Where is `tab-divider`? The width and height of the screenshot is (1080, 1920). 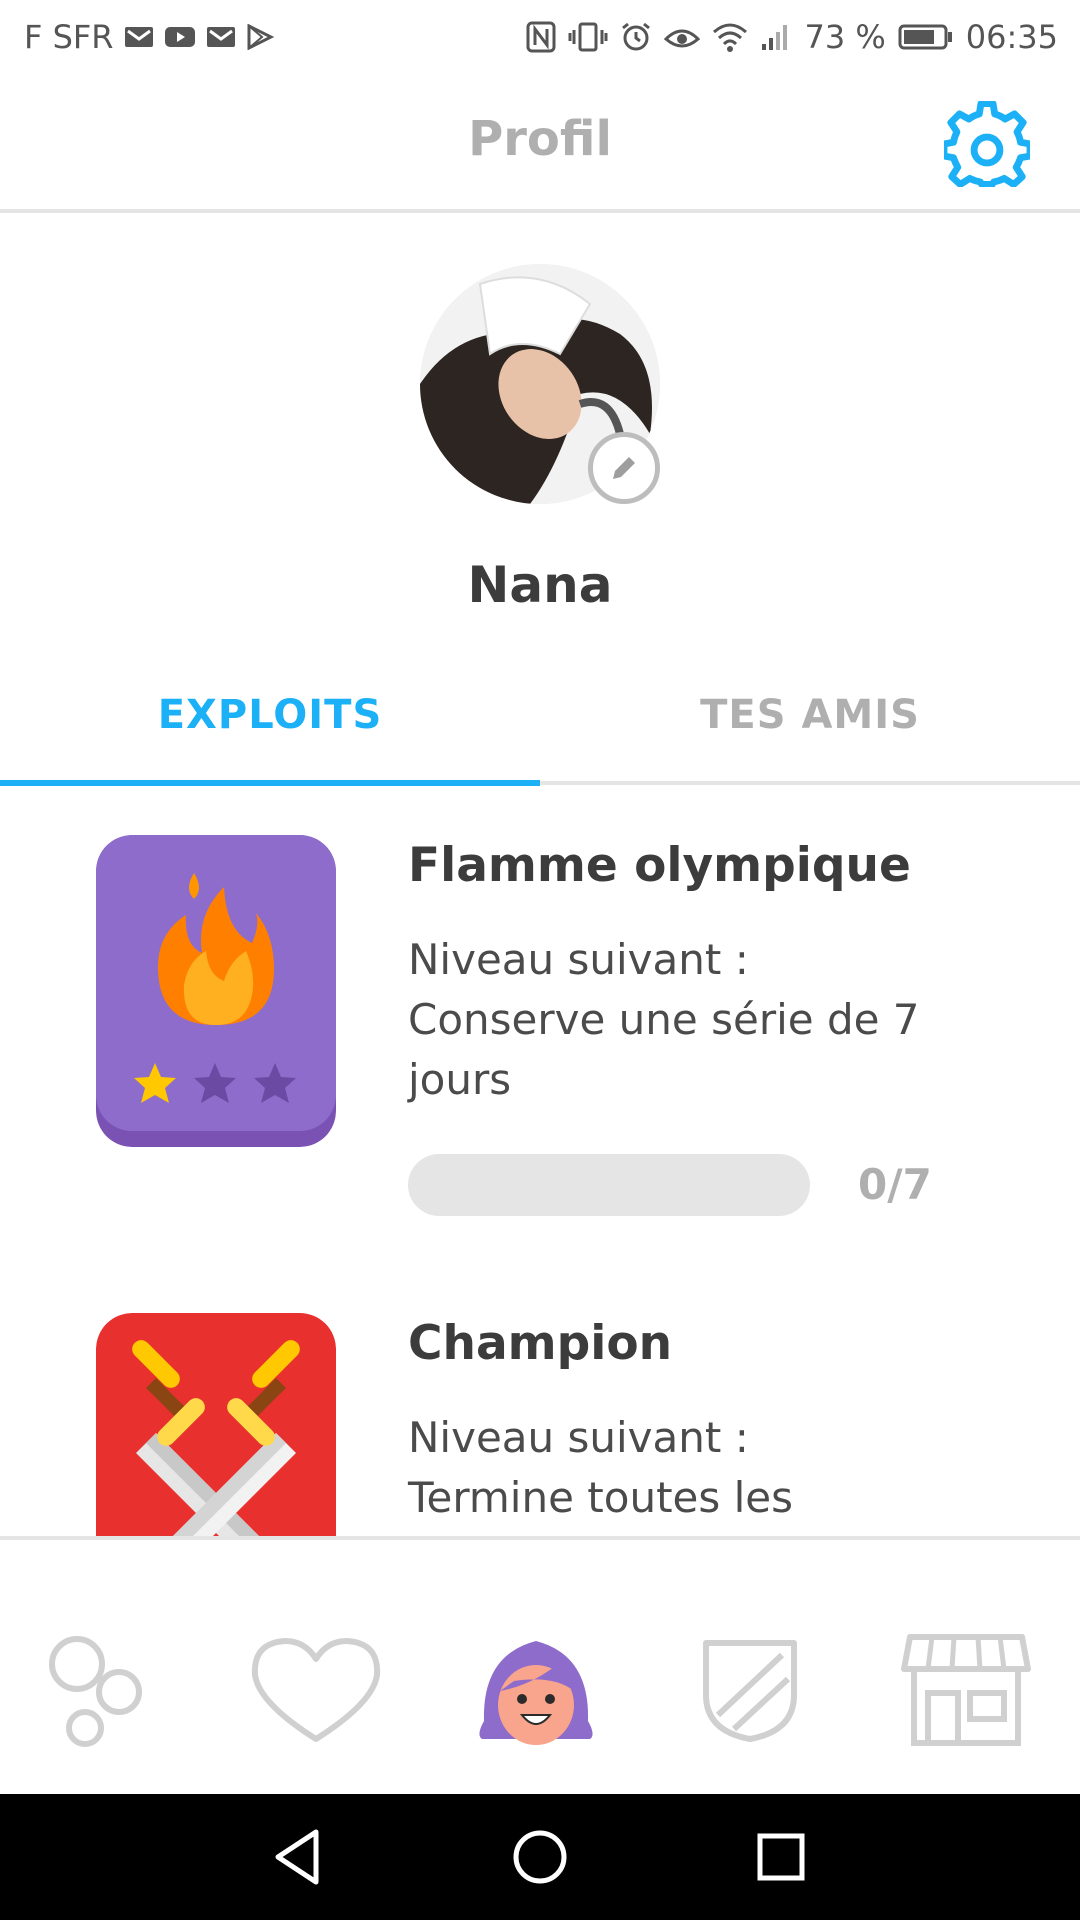 tab-divider is located at coordinates (810, 783).